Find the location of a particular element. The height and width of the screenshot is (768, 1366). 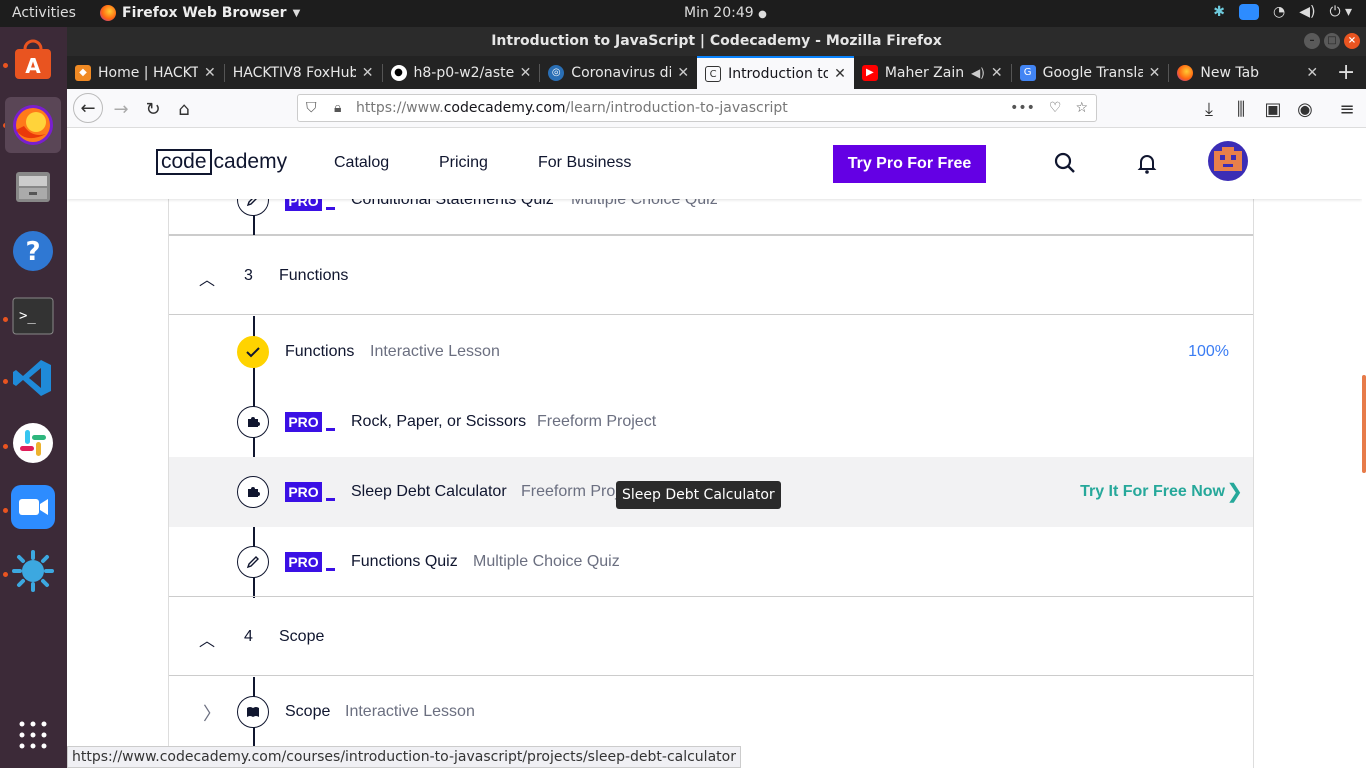

pocket-icon: ♡ is located at coordinates (1055, 108).